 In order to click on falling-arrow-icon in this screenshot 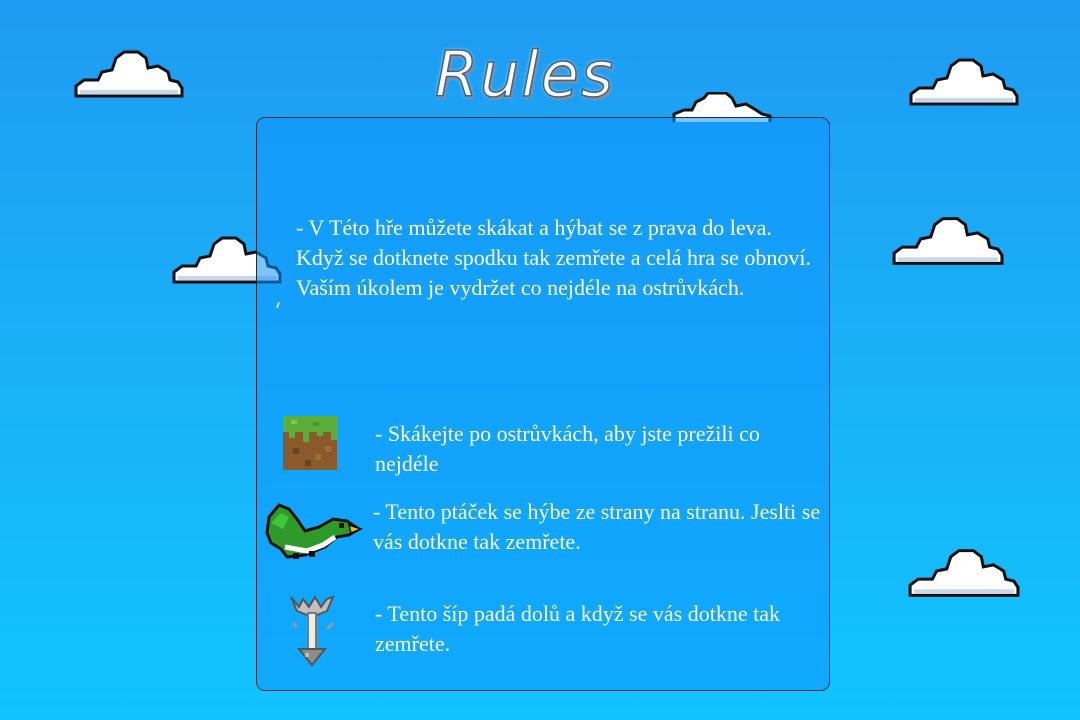, I will do `click(312, 631)`.